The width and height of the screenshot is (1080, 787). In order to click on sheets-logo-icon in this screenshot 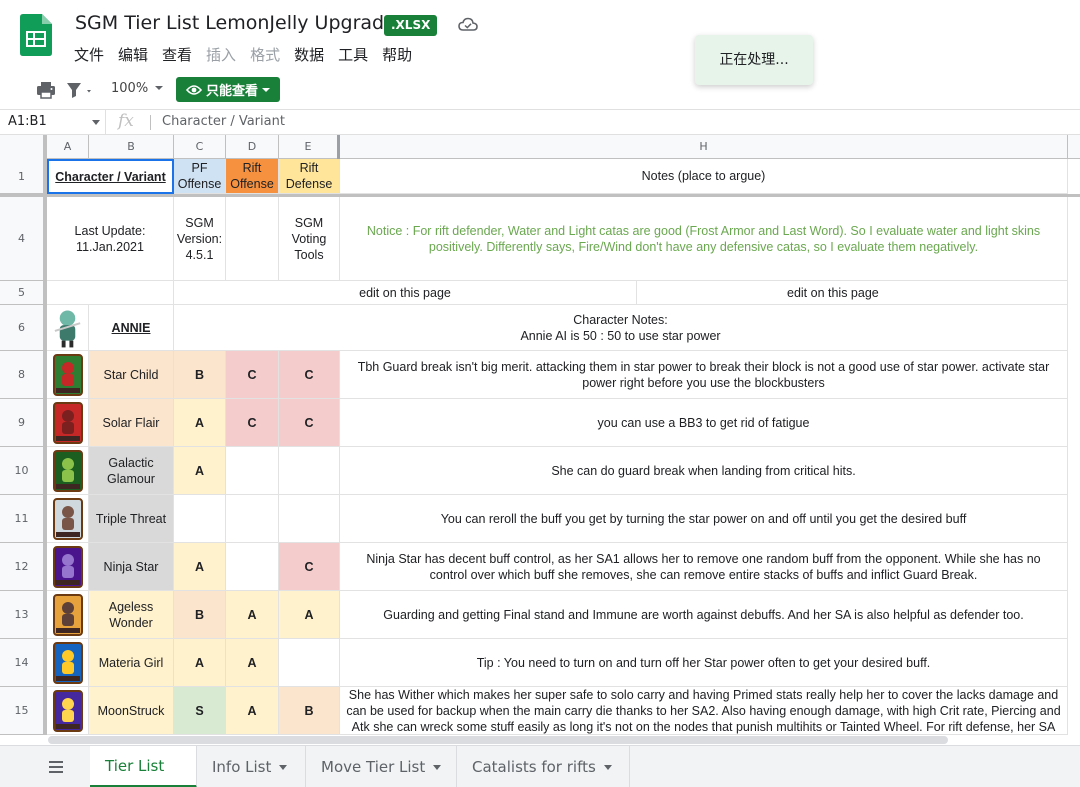, I will do `click(36, 35)`.